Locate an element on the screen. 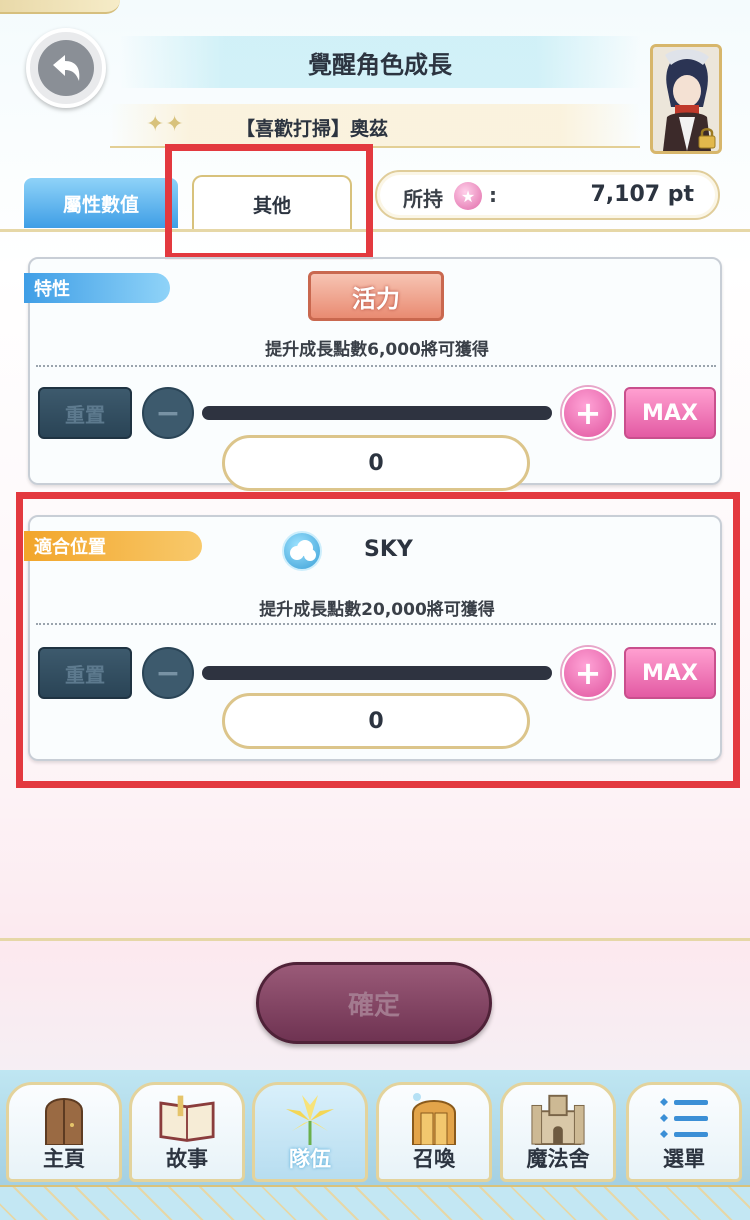  lock-icon is located at coordinates (707, 138).